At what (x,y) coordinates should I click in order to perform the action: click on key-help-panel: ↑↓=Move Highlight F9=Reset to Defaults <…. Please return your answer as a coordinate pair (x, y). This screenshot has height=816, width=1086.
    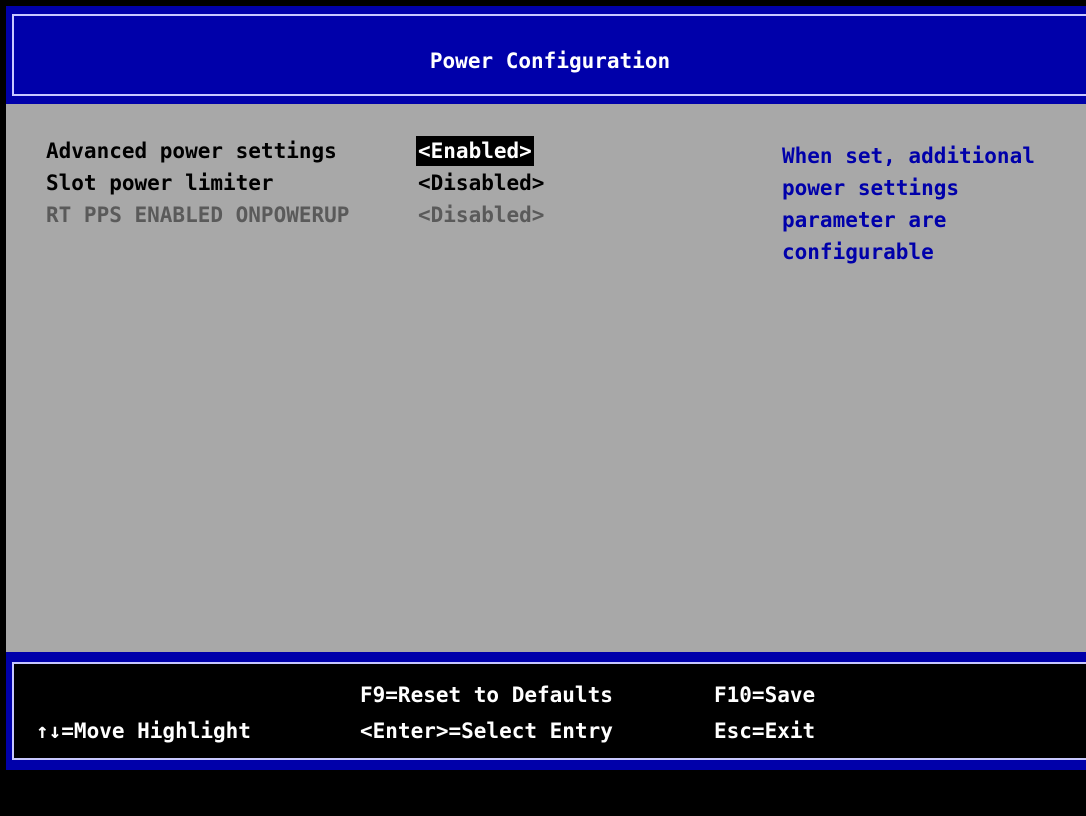
    Looking at the image, I should click on (549, 711).